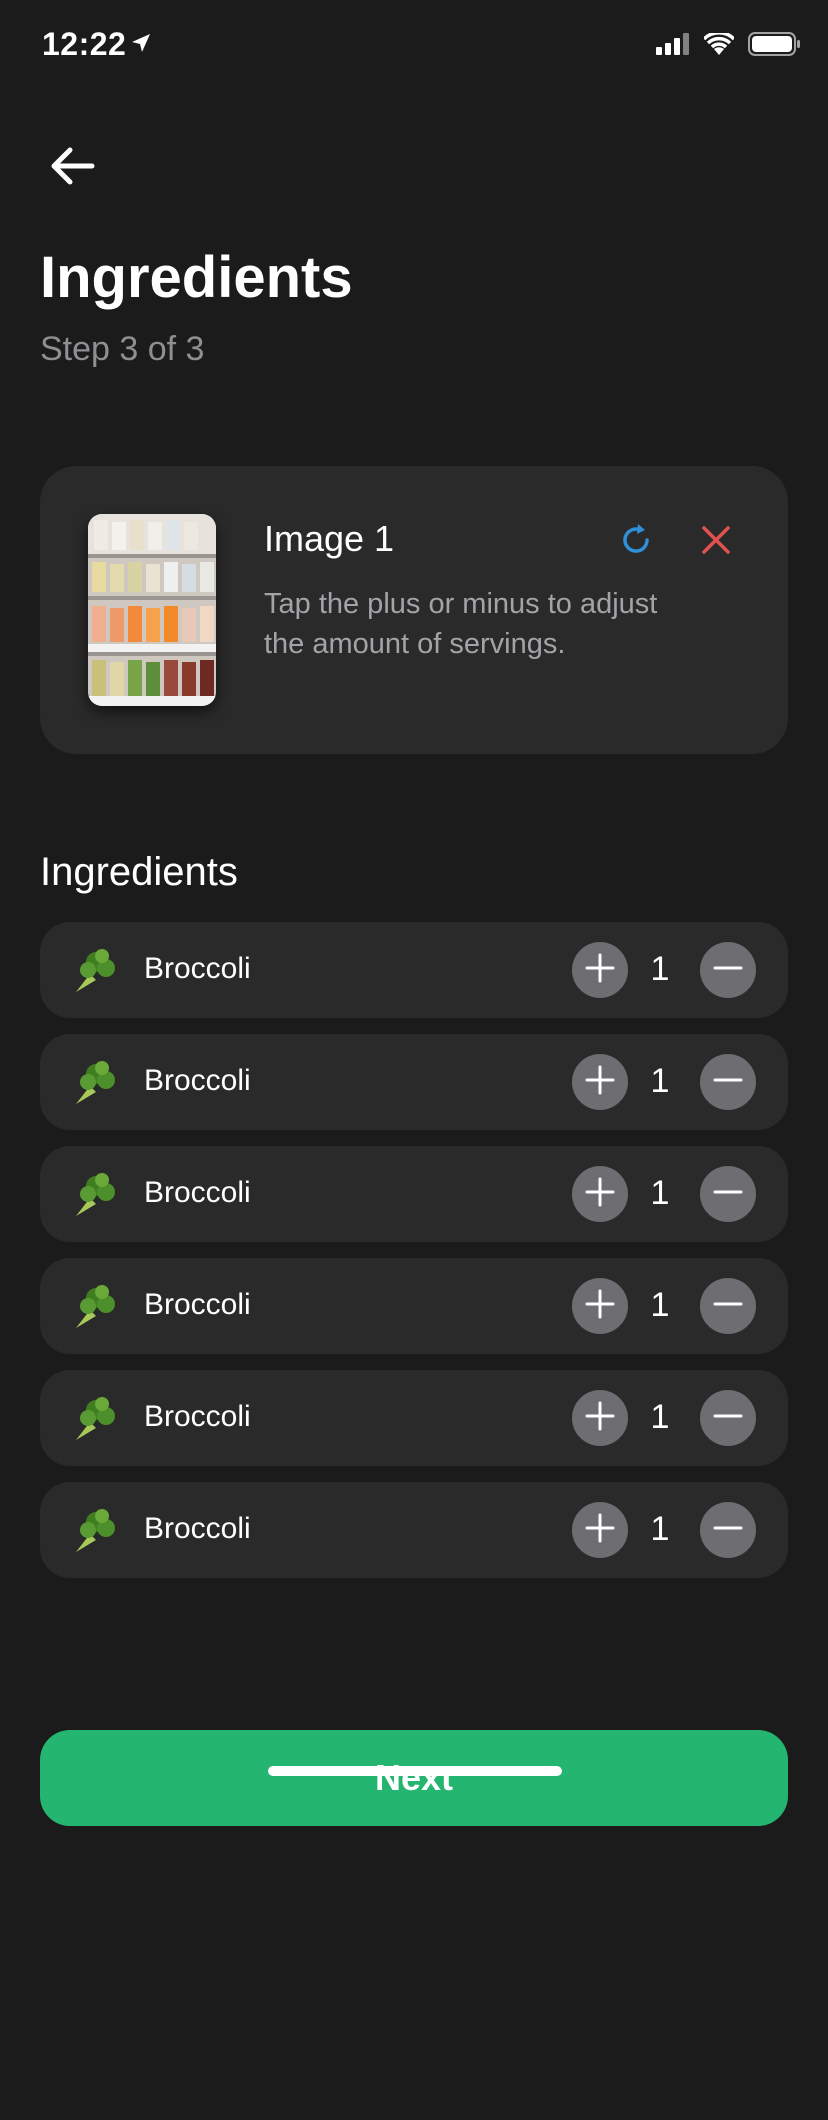 The width and height of the screenshot is (828, 2120). I want to click on location-arrow-icon, so click(141, 45).